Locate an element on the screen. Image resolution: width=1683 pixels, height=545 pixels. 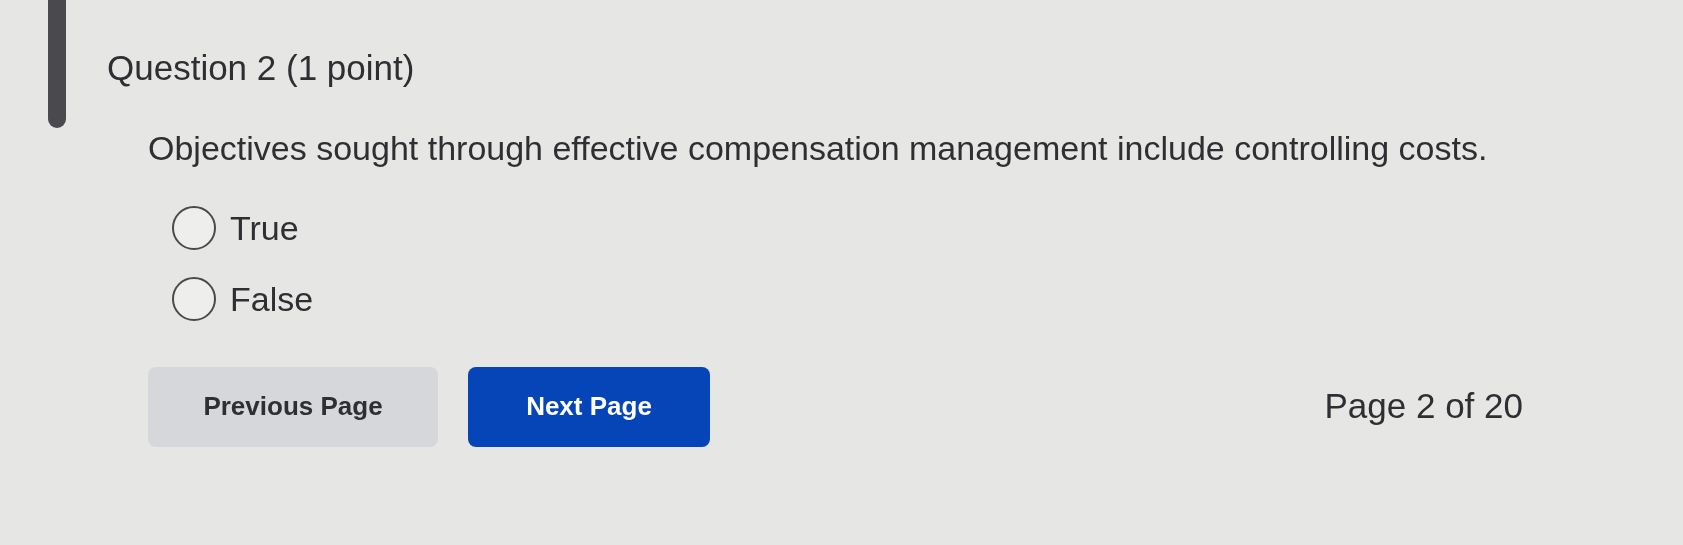
option-label: False is located at coordinates (272, 299).